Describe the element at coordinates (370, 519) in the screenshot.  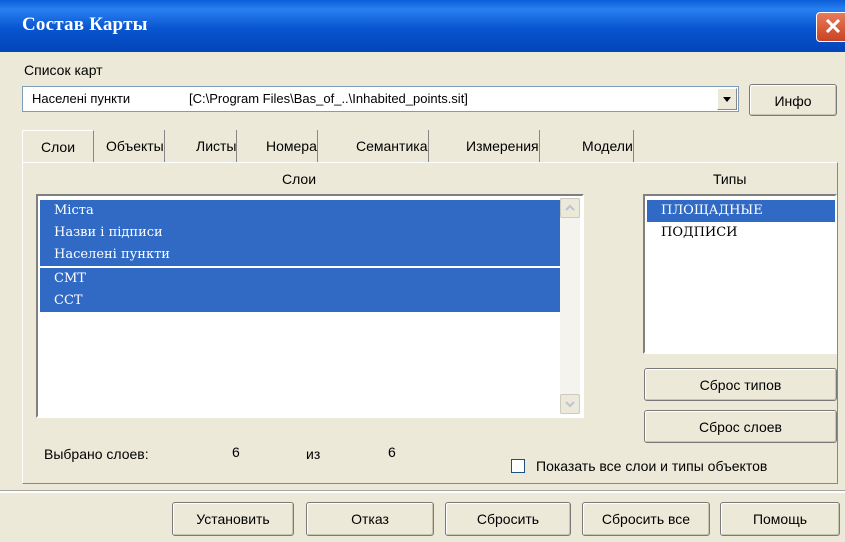
I see `cancel-button: Отказ` at that location.